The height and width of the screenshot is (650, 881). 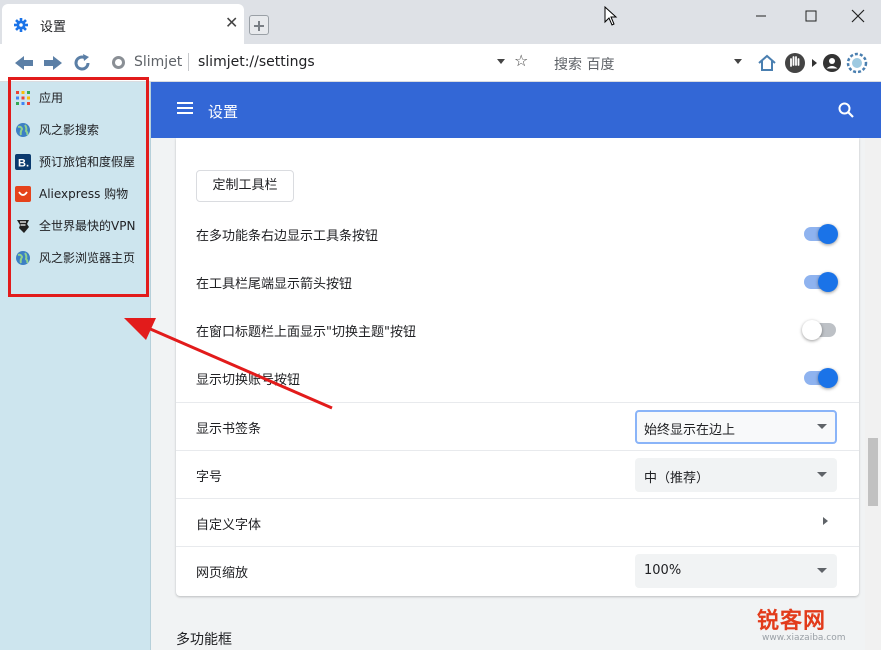 I want to click on window-close-icon, so click(x=858, y=16).